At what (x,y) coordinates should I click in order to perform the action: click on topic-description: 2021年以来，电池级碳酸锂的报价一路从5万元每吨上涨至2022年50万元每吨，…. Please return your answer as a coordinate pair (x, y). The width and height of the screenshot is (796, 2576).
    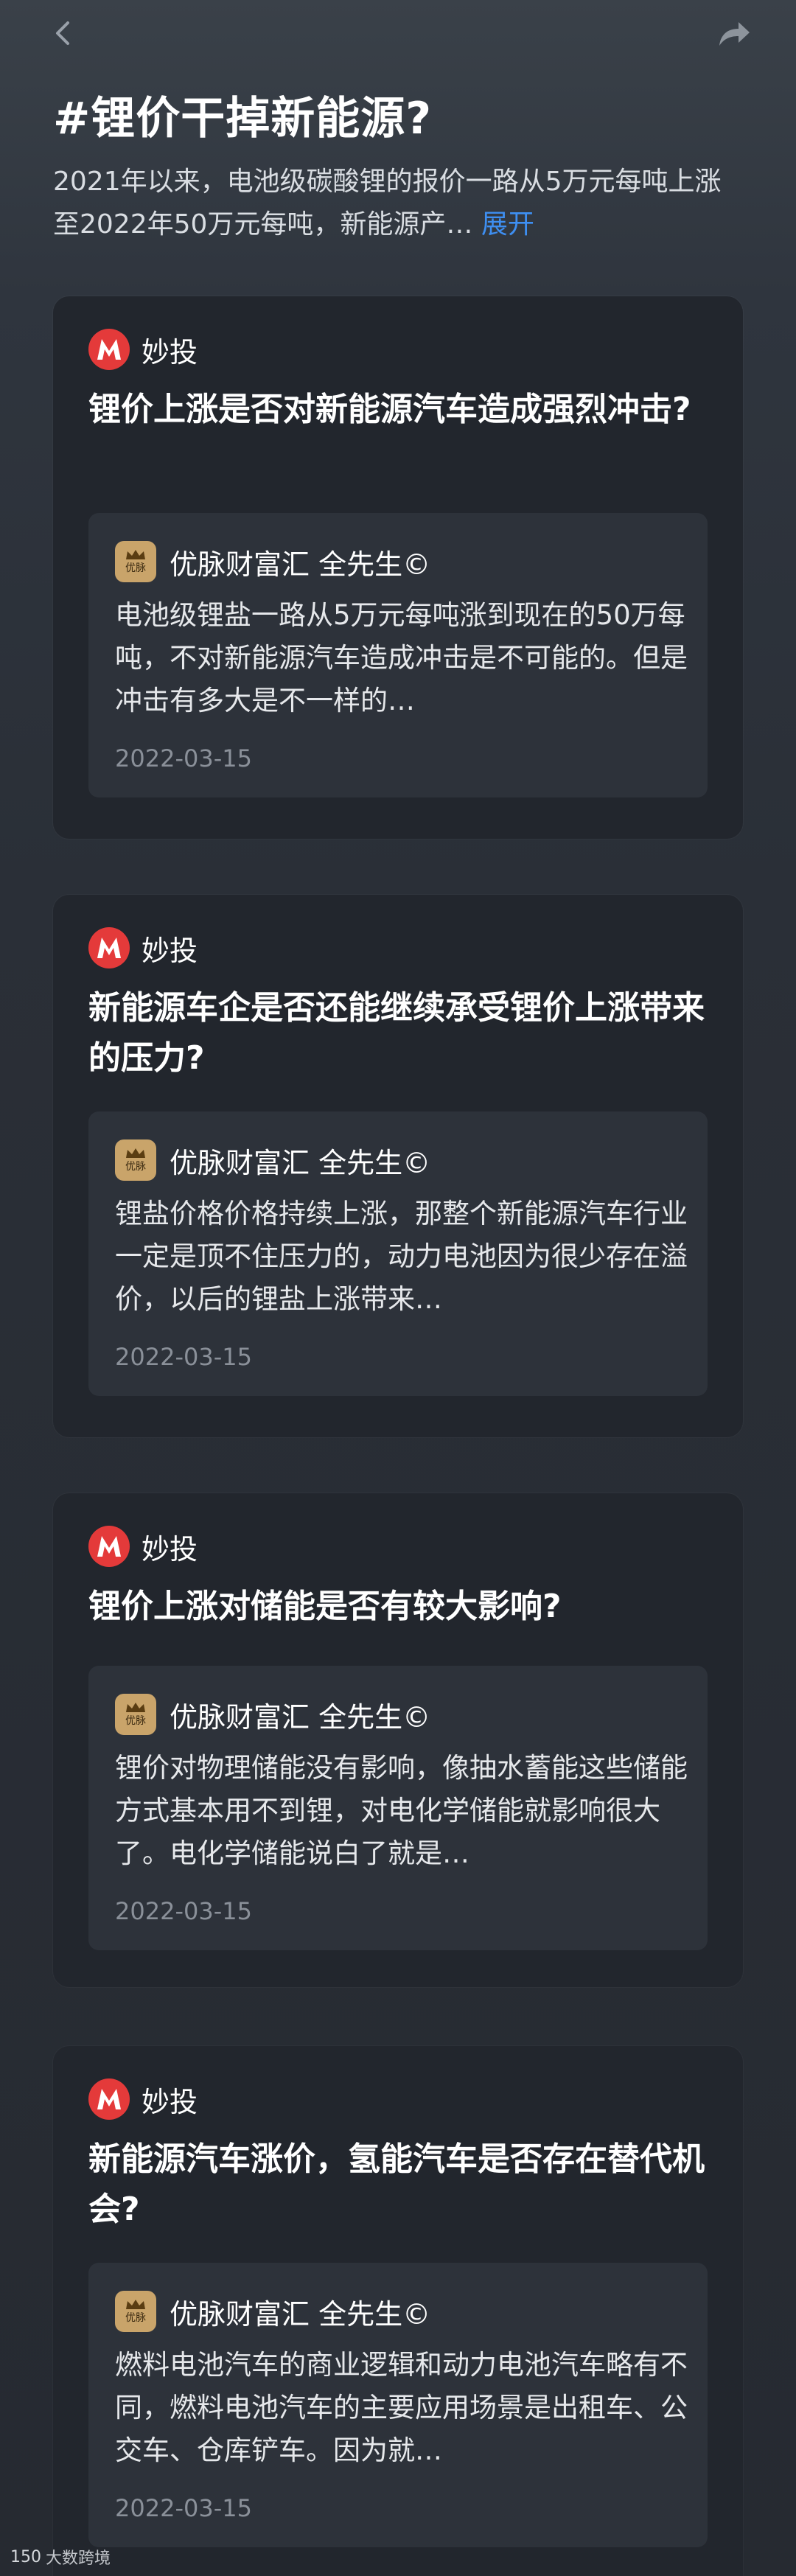
    Looking at the image, I should click on (399, 203).